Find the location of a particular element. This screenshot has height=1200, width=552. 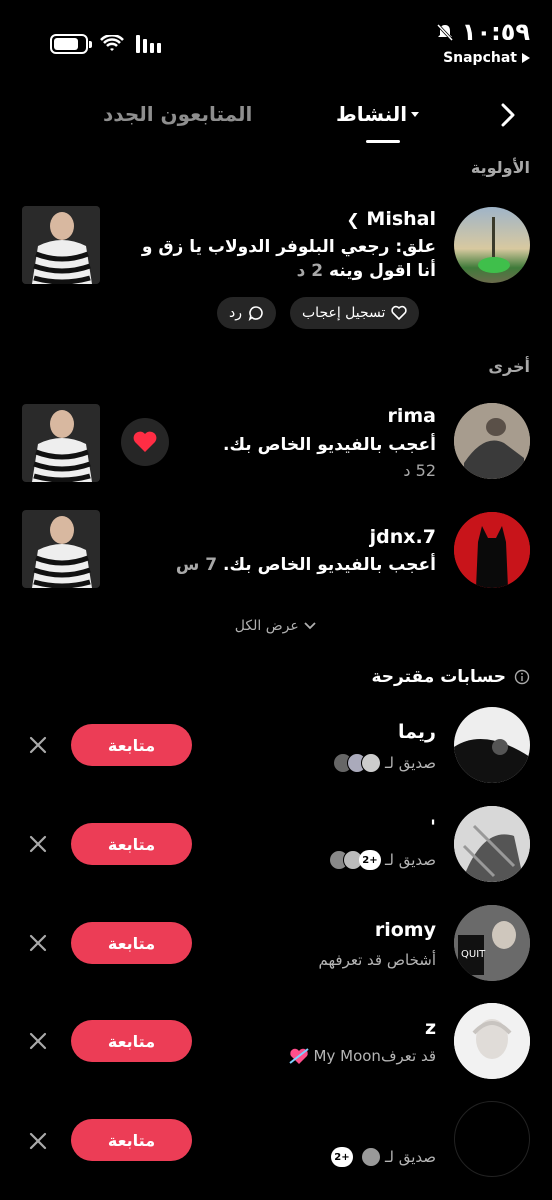

wifi-icon is located at coordinates (112, 43).